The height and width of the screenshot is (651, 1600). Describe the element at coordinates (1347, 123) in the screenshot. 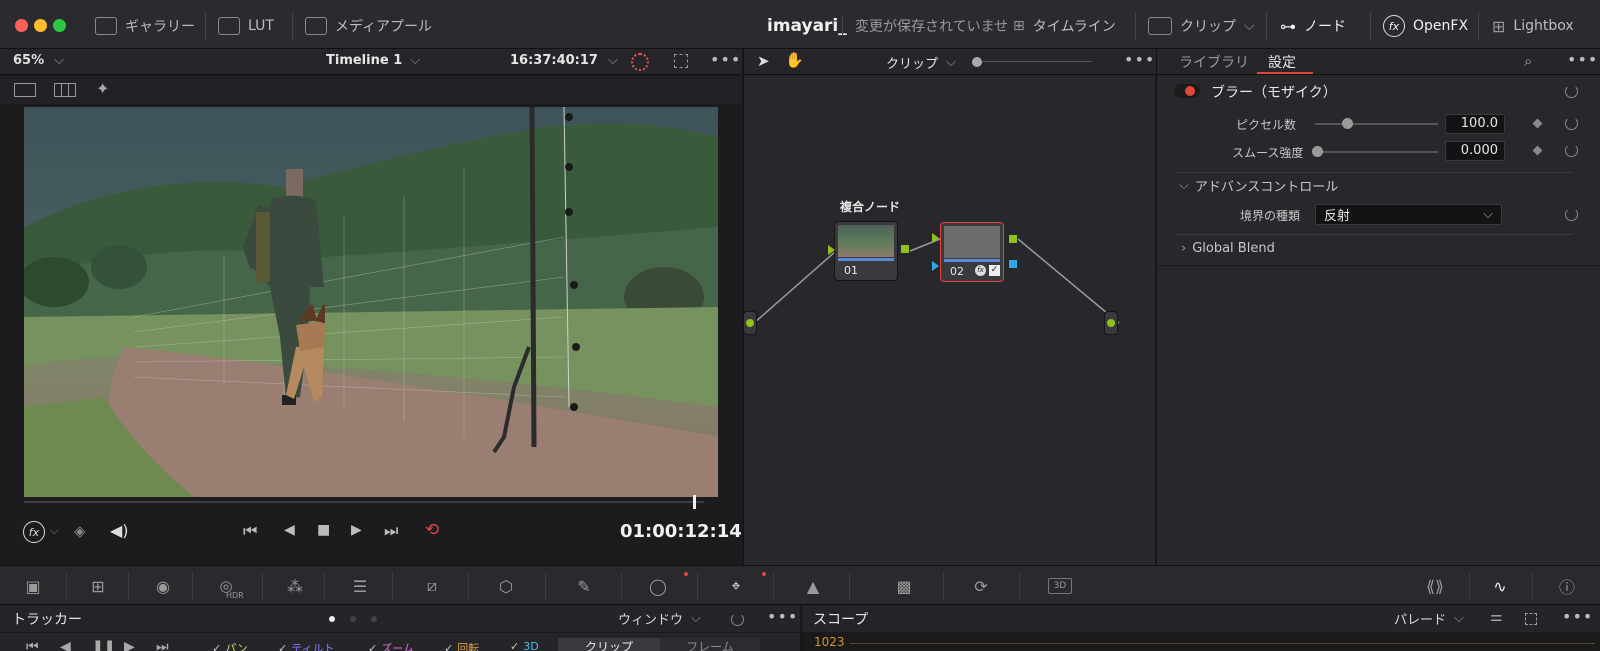

I see `pixel-count-knob` at that location.